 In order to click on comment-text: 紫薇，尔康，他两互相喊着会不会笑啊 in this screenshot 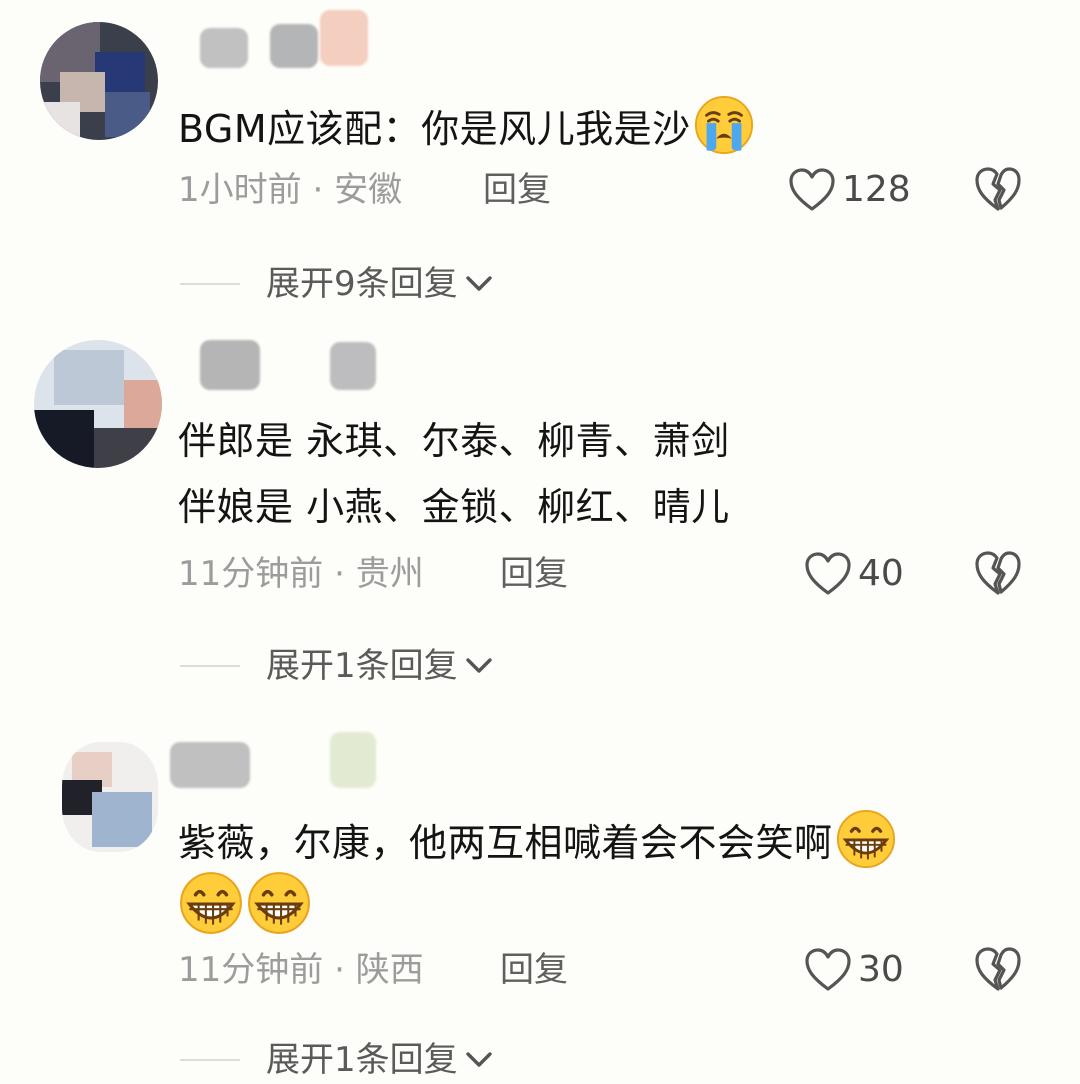, I will do `click(537, 839)`.